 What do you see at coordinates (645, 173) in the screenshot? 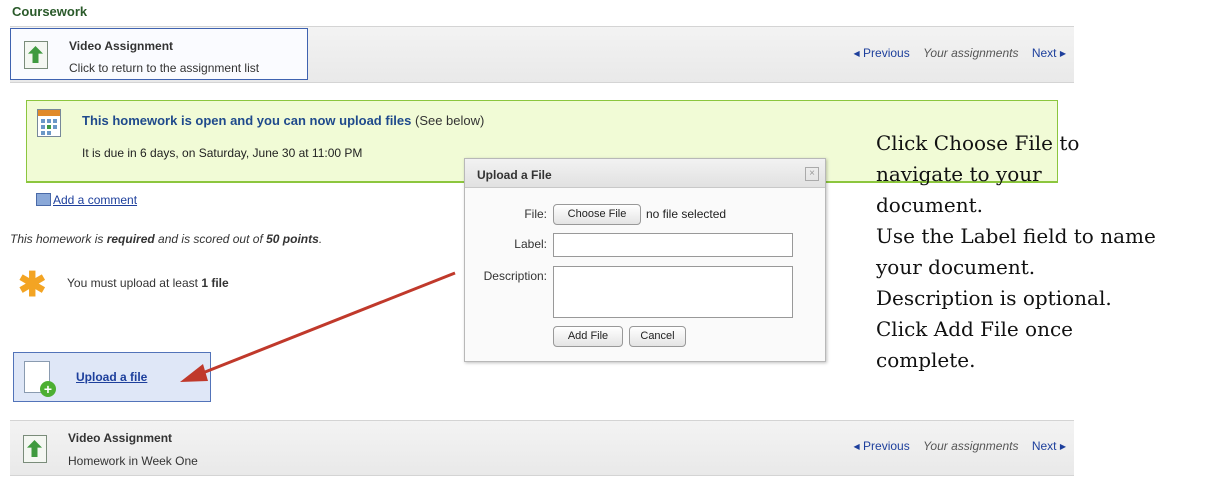
I see `dialog-title: Upload a File` at bounding box center [645, 173].